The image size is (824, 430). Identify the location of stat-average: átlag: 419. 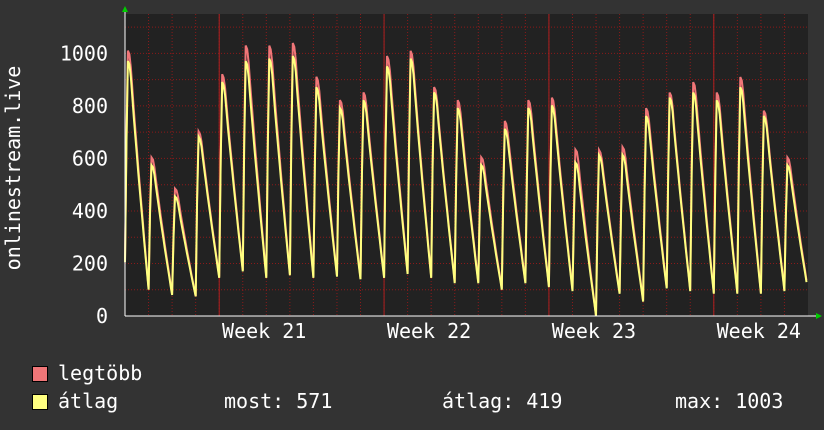
(502, 401).